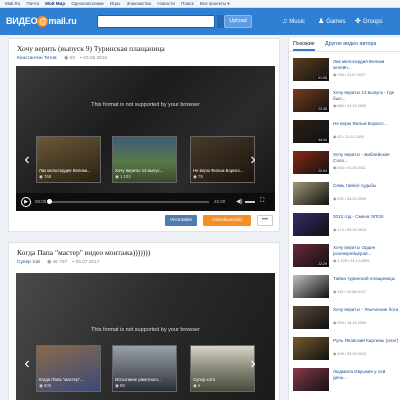  Describe the element at coordinates (87, 3) in the screenshot. I see `topnav-item: Одноклассники` at that location.